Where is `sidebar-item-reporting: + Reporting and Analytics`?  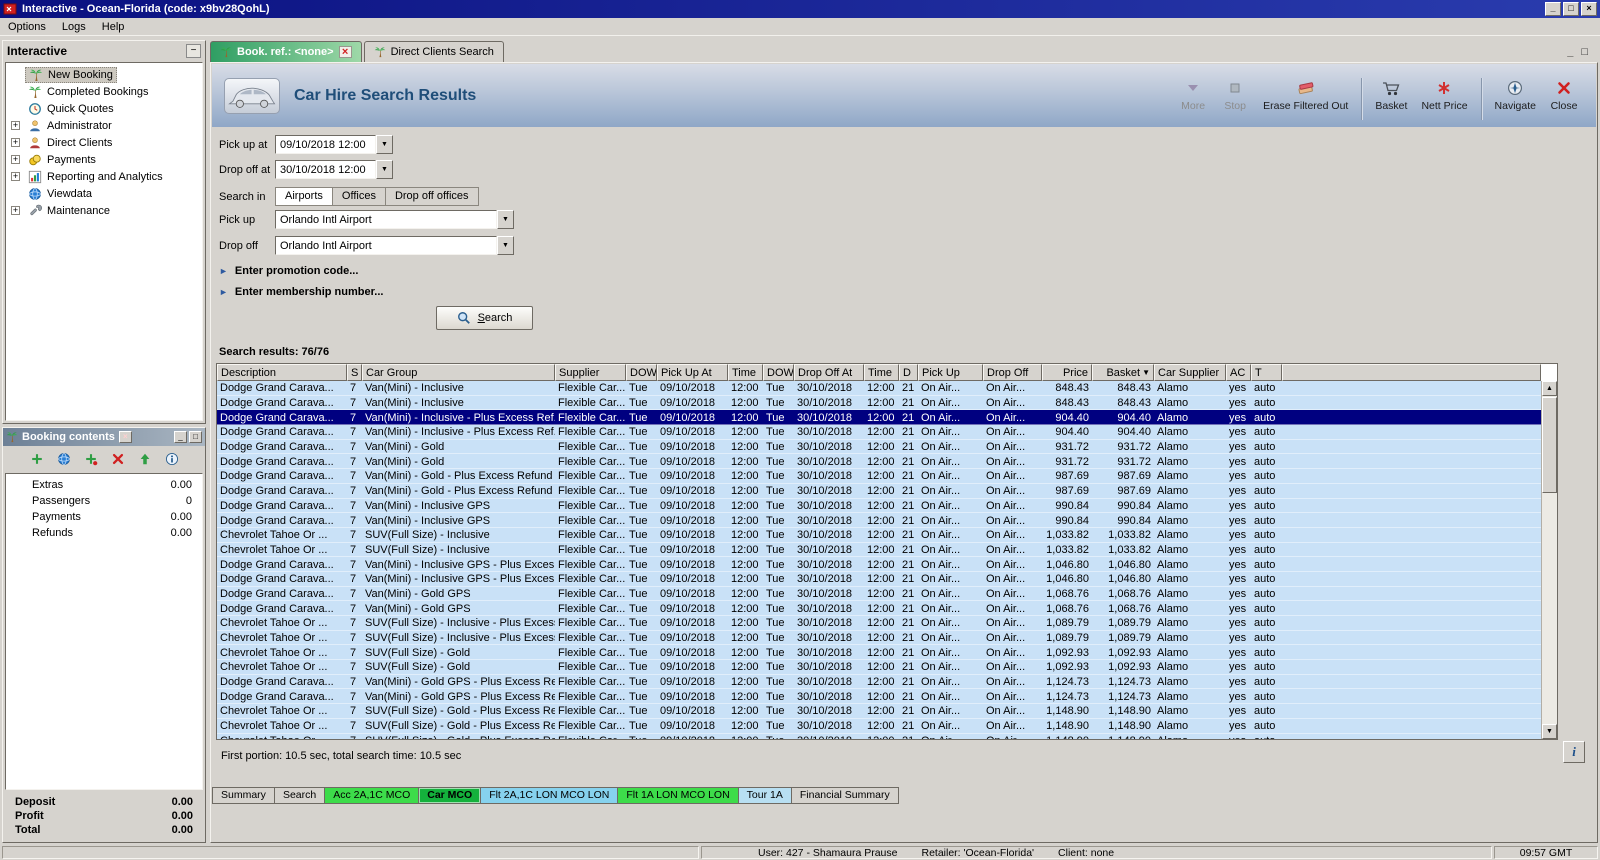 sidebar-item-reporting: + Reporting and Analytics is located at coordinates (104, 176).